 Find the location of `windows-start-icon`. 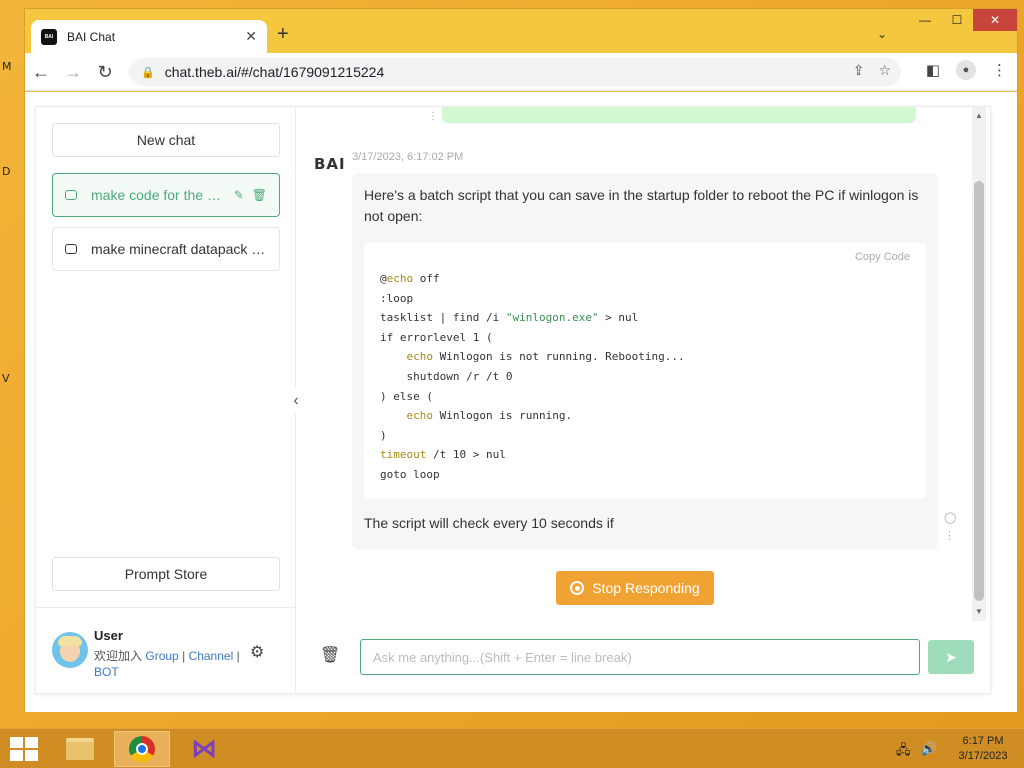

windows-start-icon is located at coordinates (24, 749).